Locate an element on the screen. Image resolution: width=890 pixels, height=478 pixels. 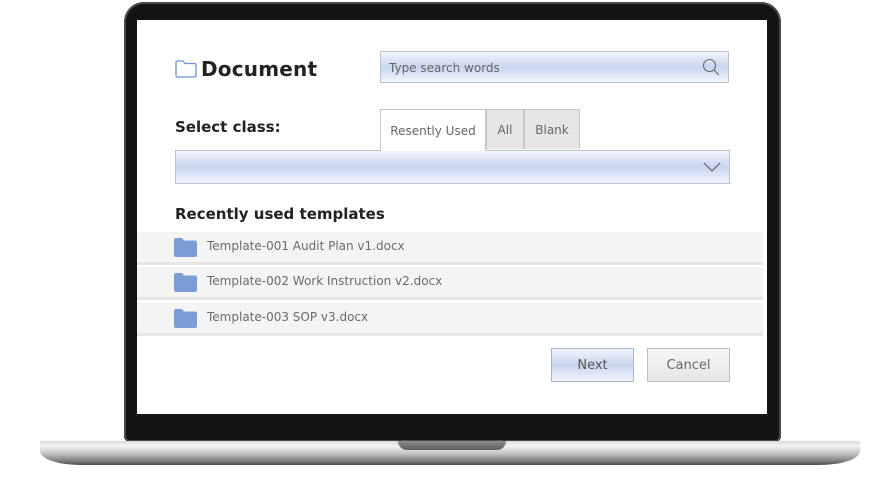
page-title: Document is located at coordinates (259, 69).